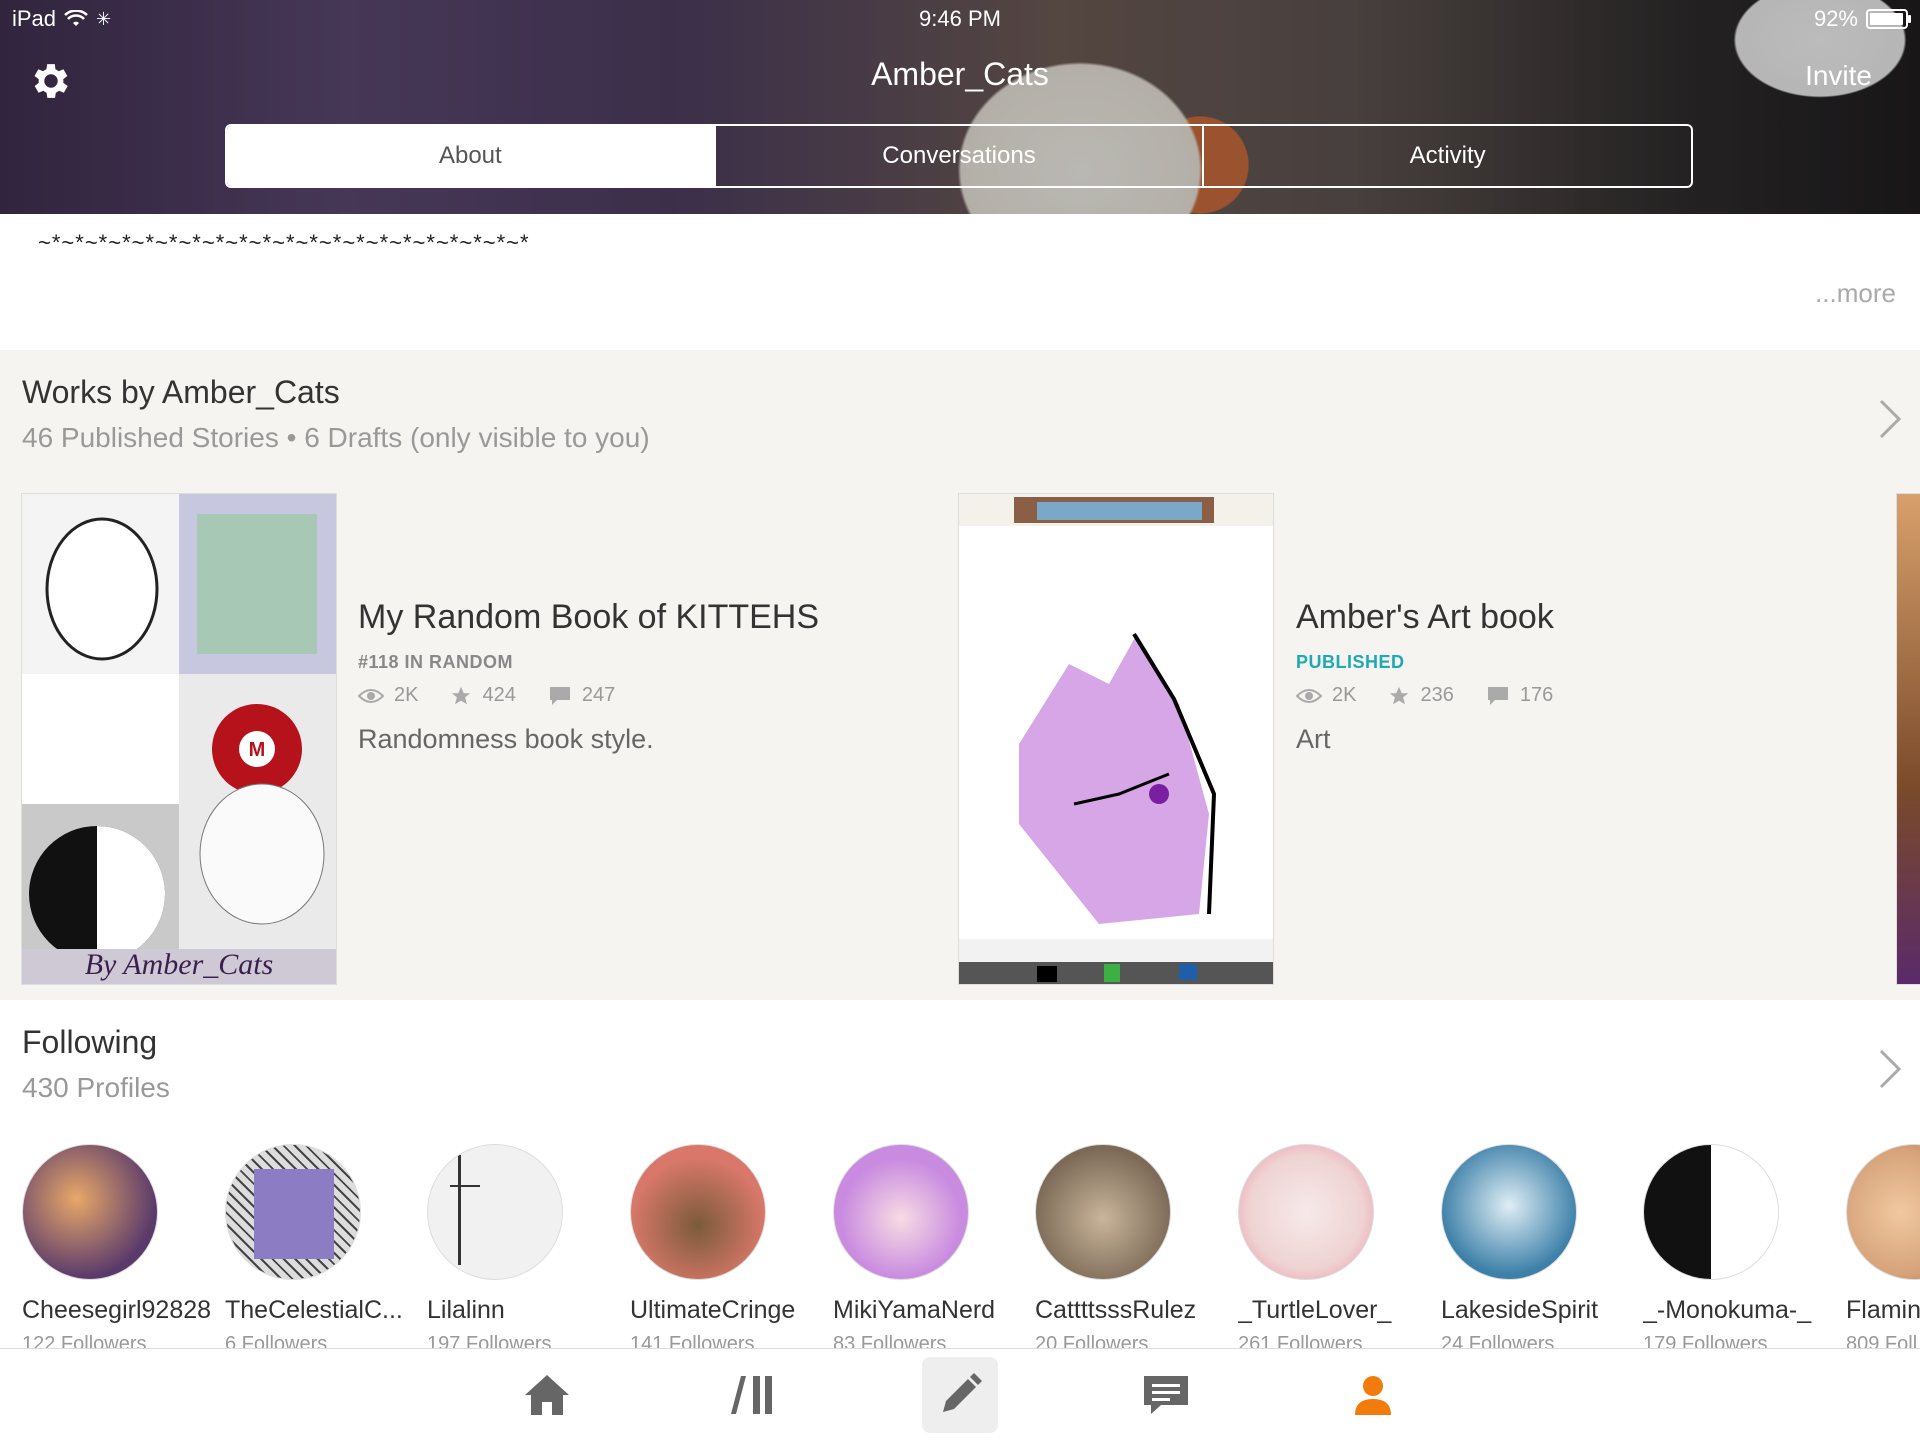 The height and width of the screenshot is (1441, 1920). I want to click on profile-person-icon, so click(1373, 1395).